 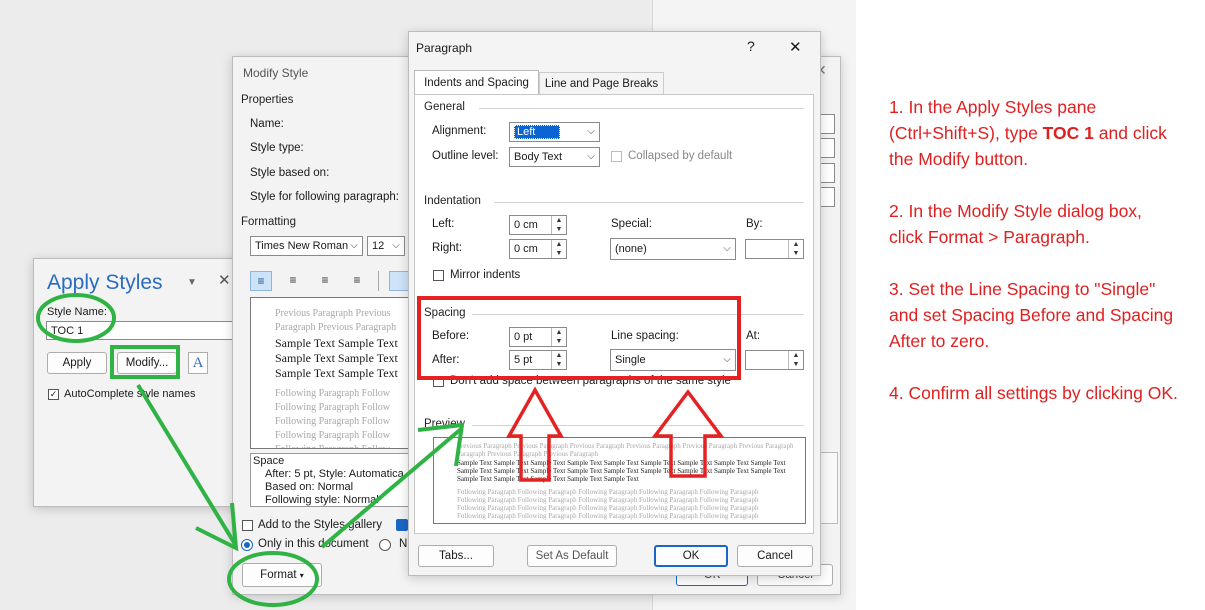 What do you see at coordinates (445, 313) in the screenshot?
I see `spacing-header: Spacing` at bounding box center [445, 313].